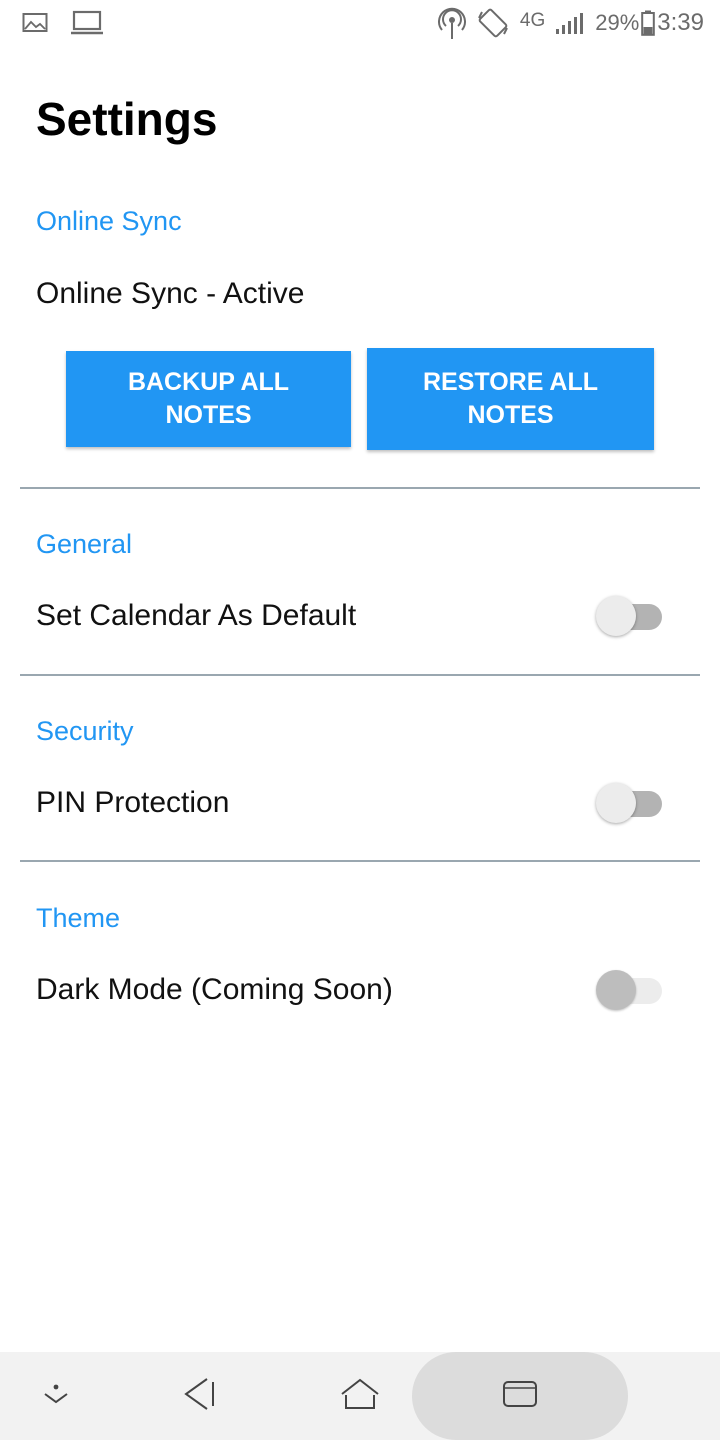 This screenshot has width=720, height=1440. I want to click on recents-button, so click(520, 1396).